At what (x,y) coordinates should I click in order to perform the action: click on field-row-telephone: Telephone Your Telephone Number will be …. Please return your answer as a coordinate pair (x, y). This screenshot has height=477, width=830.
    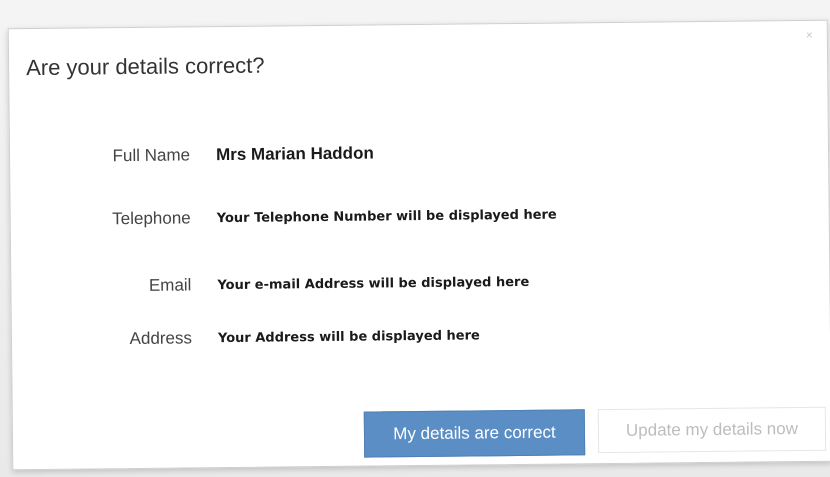
    Looking at the image, I should click on (361, 216).